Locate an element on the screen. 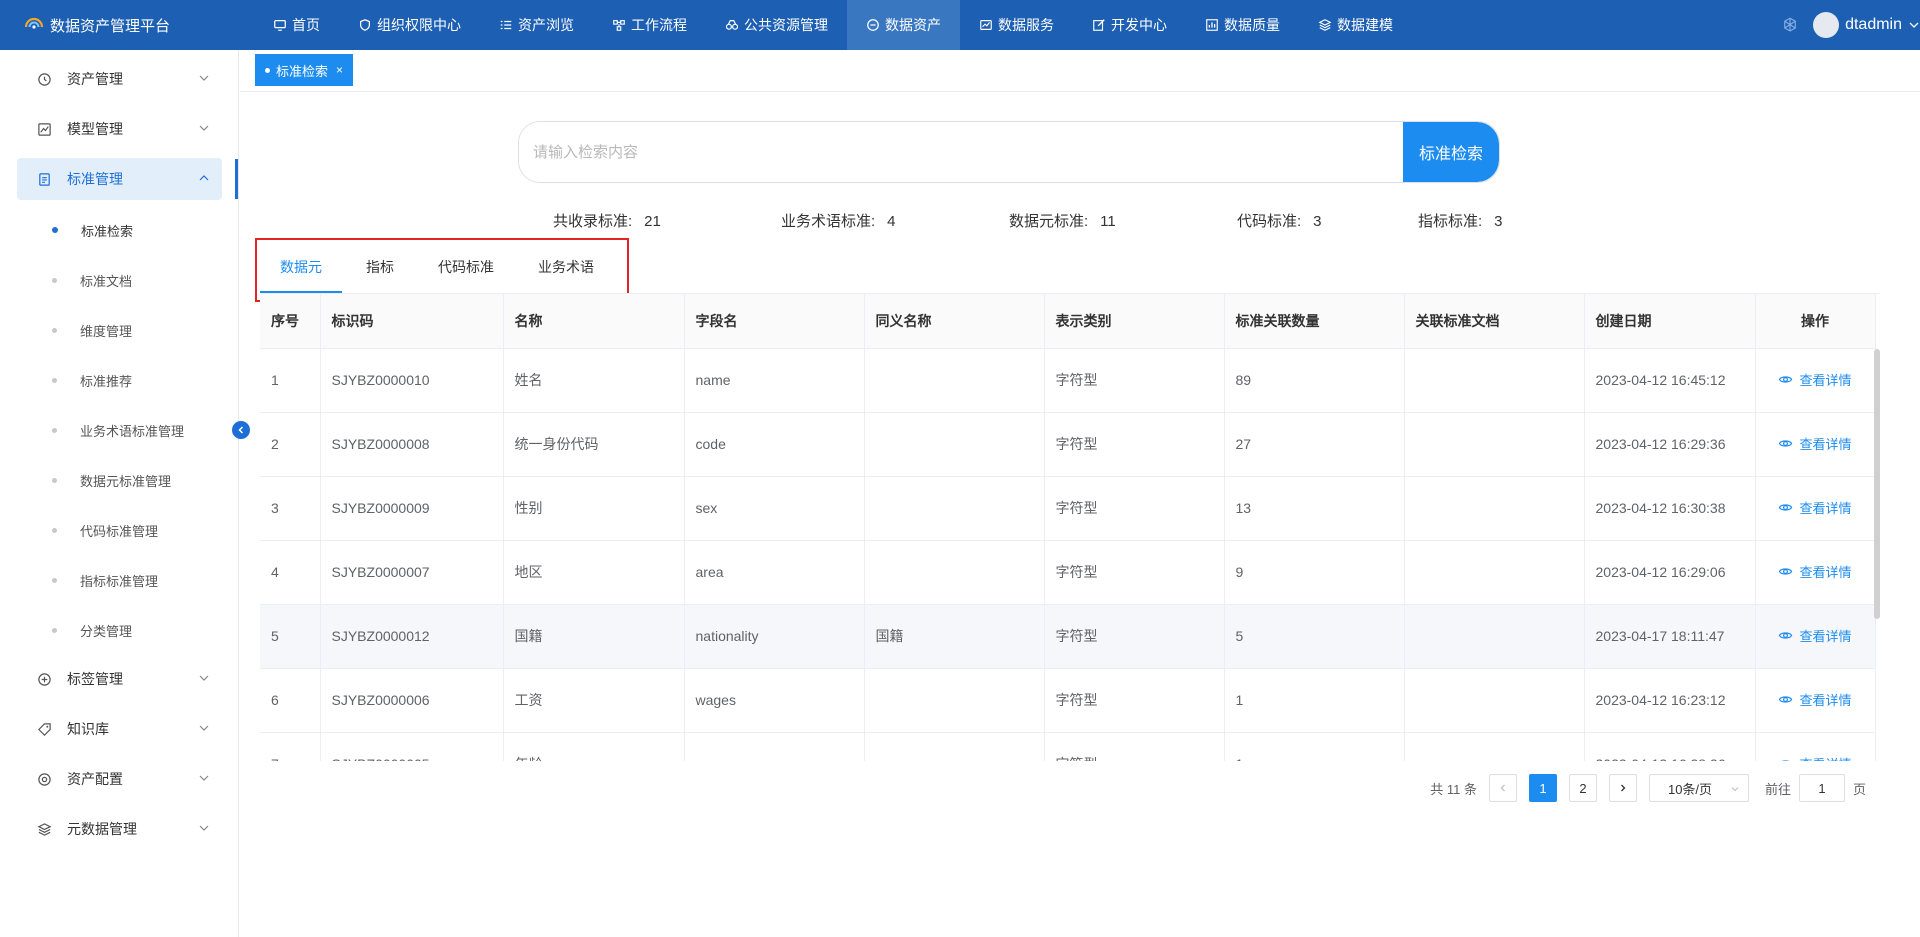  table-cell: SJYBZ0000009 is located at coordinates (412, 508).